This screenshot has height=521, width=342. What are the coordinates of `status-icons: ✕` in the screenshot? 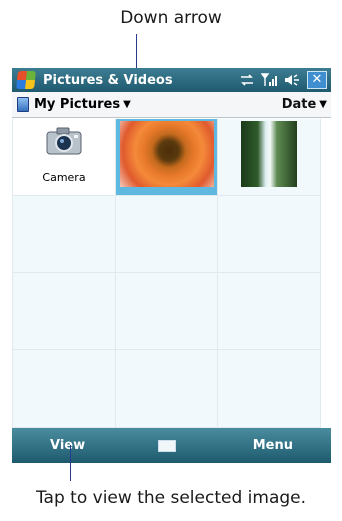 It's located at (283, 80).